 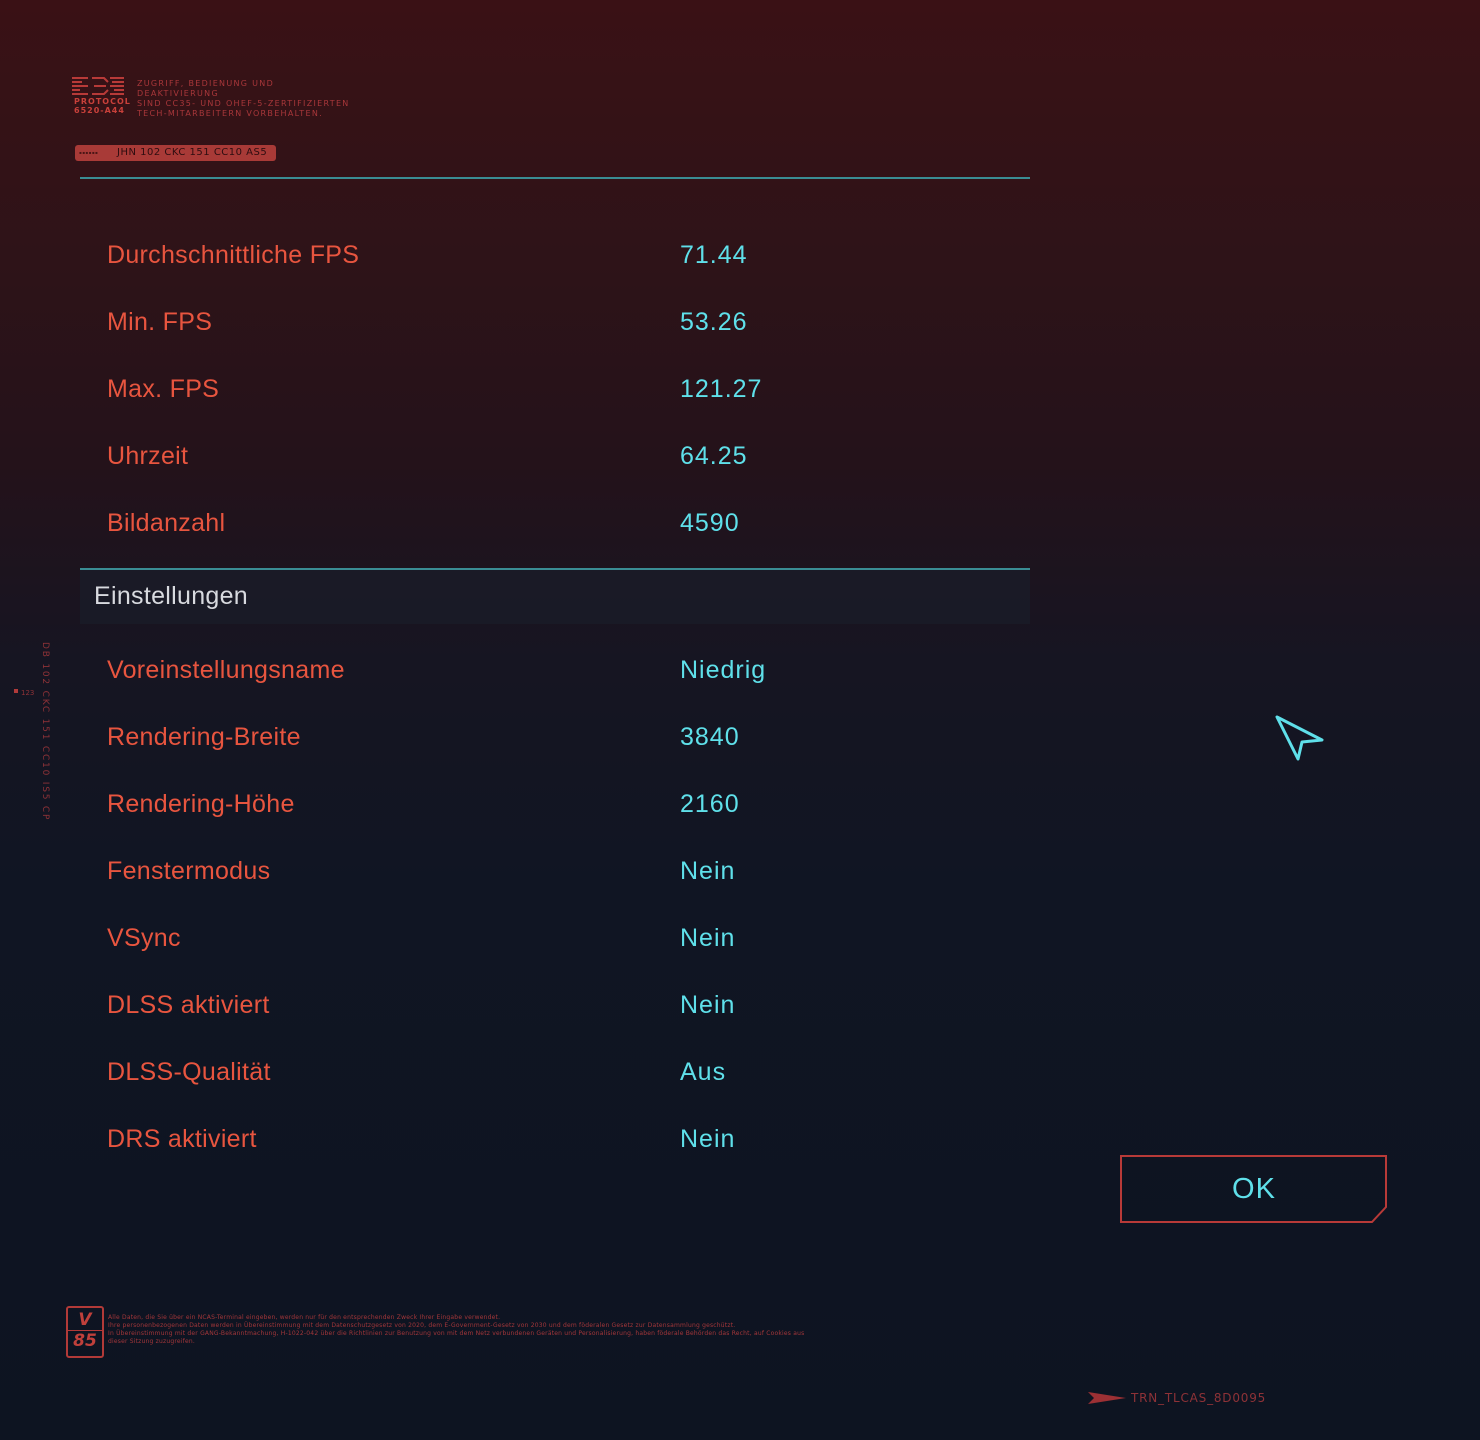 What do you see at coordinates (89, 152) in the screenshot?
I see `pill-mini-mark: ▪▪▪▪▪▪` at bounding box center [89, 152].